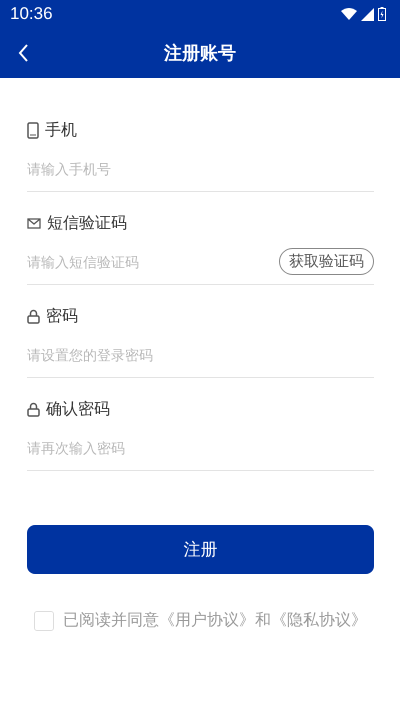 Image resolution: width=400 pixels, height=711 pixels. What do you see at coordinates (61, 130) in the screenshot?
I see `field-label: 手机` at bounding box center [61, 130].